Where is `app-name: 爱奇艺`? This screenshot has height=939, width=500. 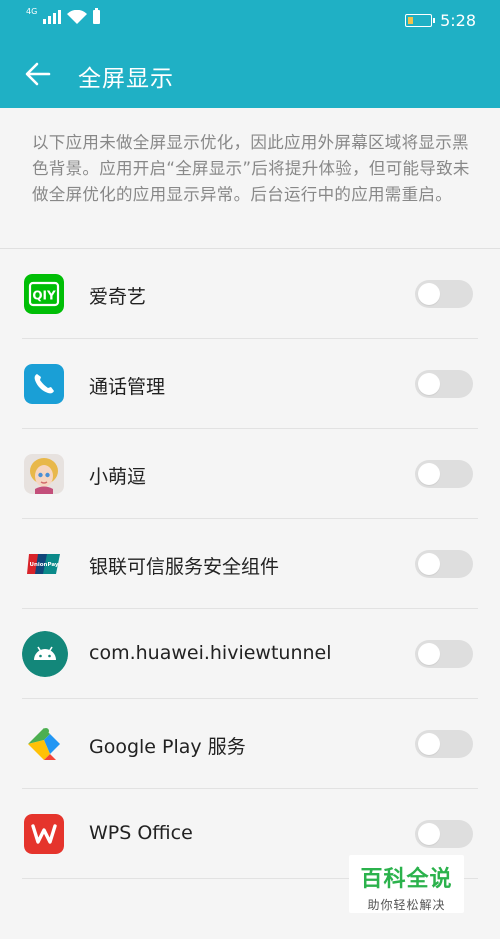
app-name: 爱奇艺 is located at coordinates (118, 297).